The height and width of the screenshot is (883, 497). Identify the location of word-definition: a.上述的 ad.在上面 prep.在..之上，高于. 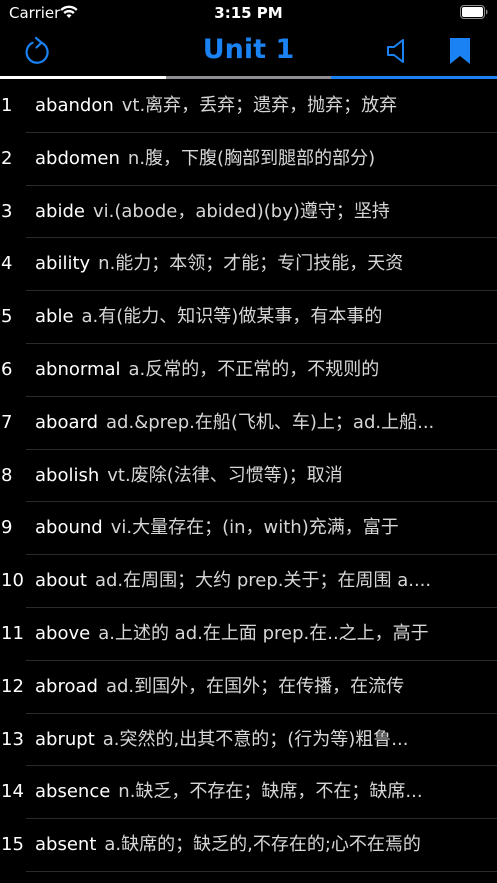
(263, 633).